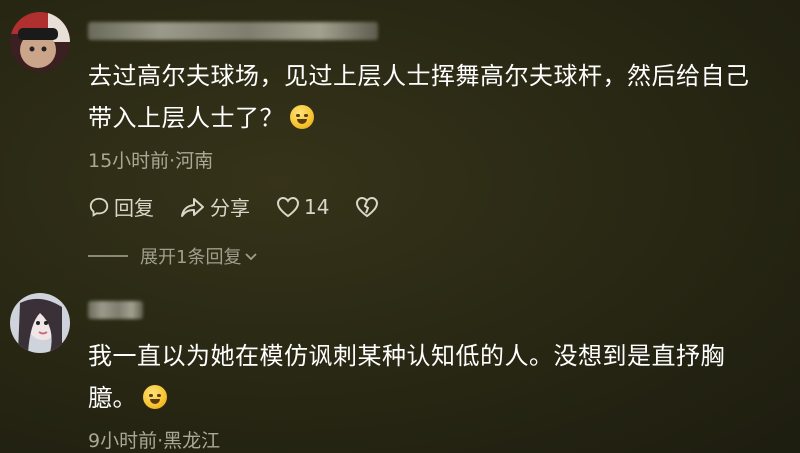  I want to click on reply-button: 回复, so click(121, 206).